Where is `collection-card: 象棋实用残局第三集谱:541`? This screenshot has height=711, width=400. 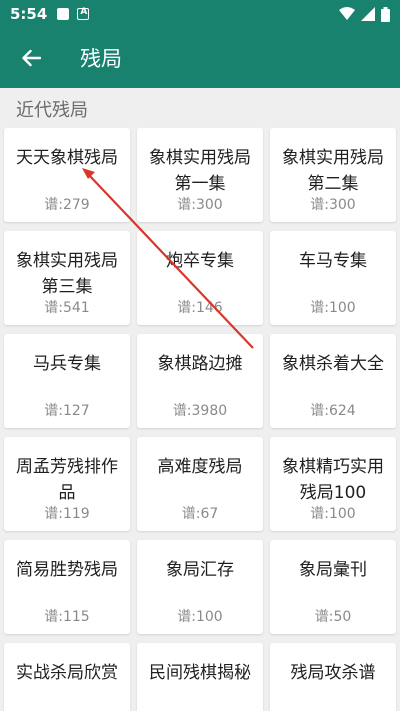 collection-card: 象棋实用残局第三集谱:541 is located at coordinates (67, 278).